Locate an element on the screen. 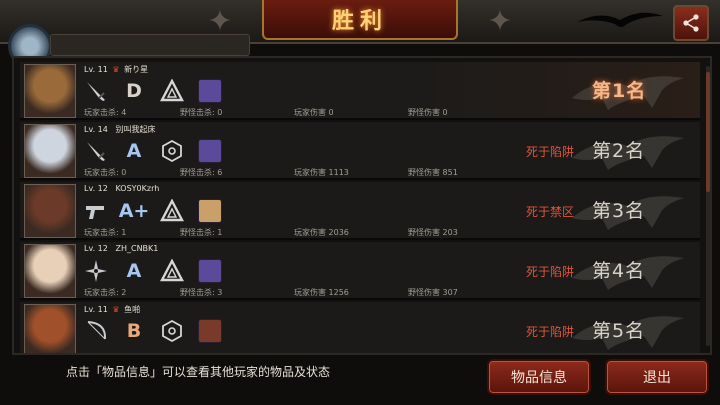  player-name: 别叫我起床 is located at coordinates (135, 129).